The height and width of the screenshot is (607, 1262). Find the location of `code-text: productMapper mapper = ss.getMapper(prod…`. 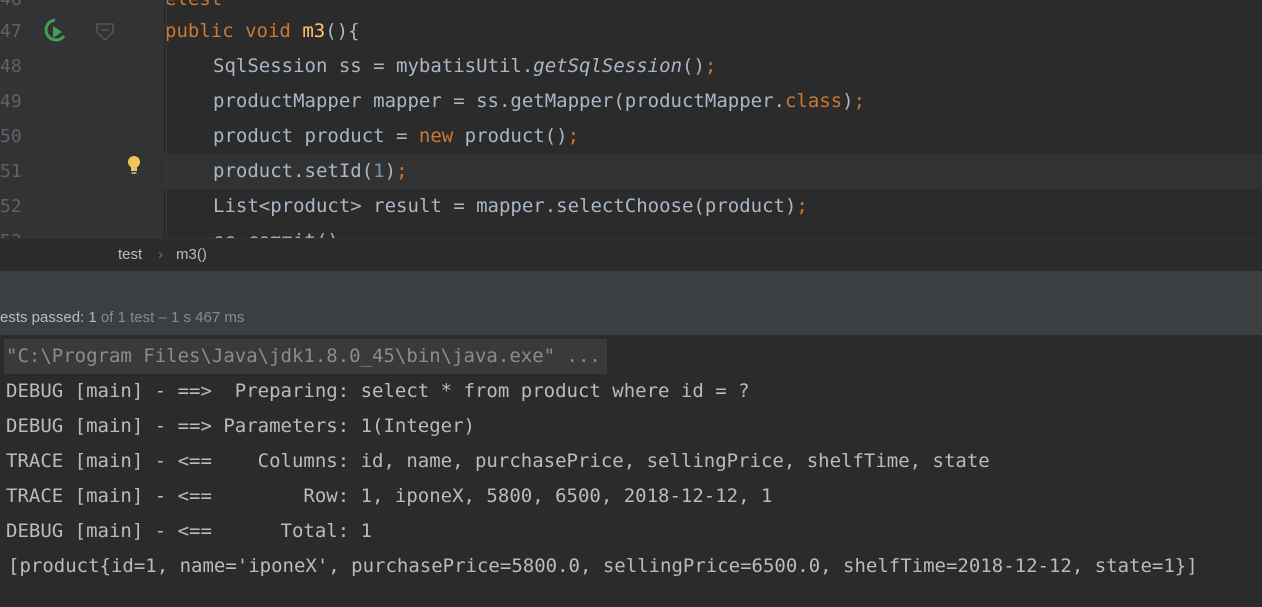

code-text: productMapper mapper = ss.getMapper(prod… is located at coordinates (539, 101).